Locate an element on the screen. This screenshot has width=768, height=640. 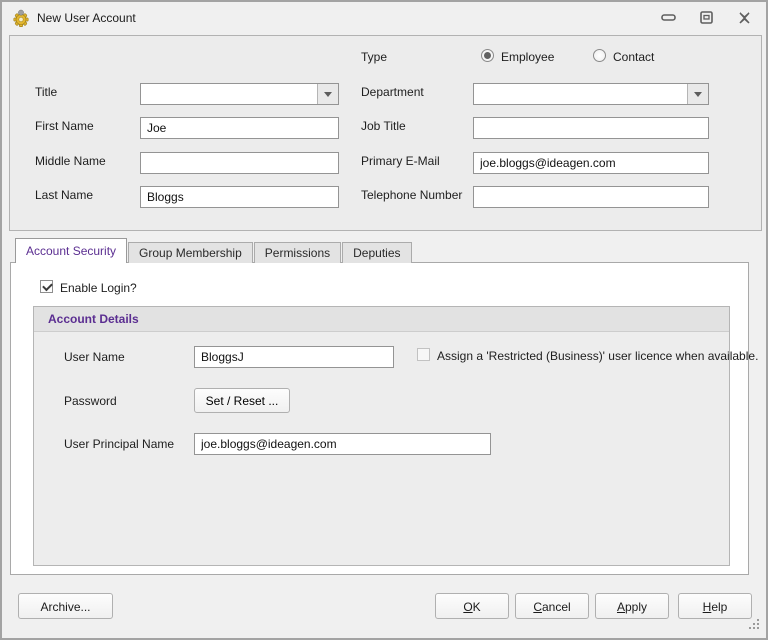
cancel-button: Cancel is located at coordinates (552, 606).